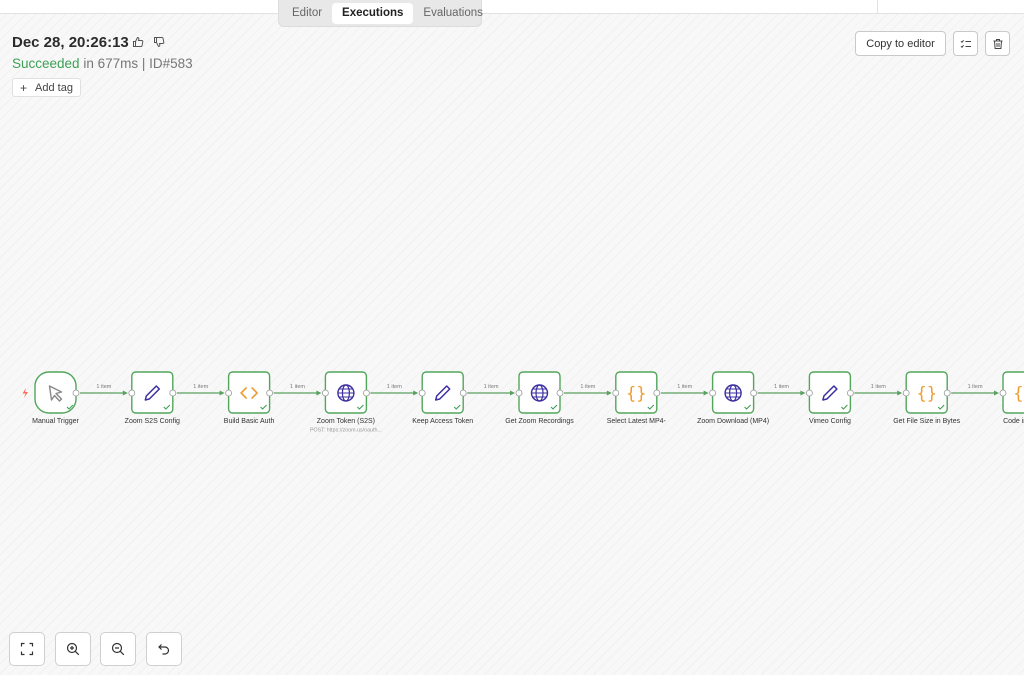 This screenshot has height=675, width=1024. What do you see at coordinates (733, 421) in the screenshot?
I see `node-label: Zoom Download (MP4)` at bounding box center [733, 421].